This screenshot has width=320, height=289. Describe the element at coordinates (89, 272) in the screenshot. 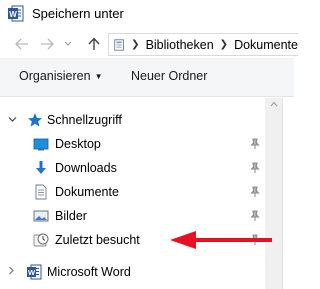

I see `microsoft-word-label: Microsoft Word` at that location.